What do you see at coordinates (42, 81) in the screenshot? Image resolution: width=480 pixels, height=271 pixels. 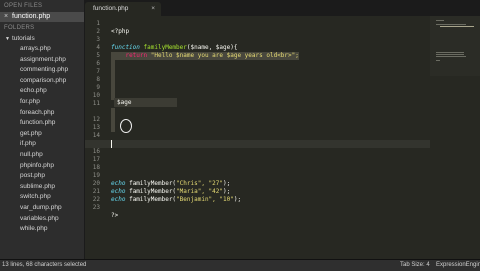 I see `file-item: comparison.php` at bounding box center [42, 81].